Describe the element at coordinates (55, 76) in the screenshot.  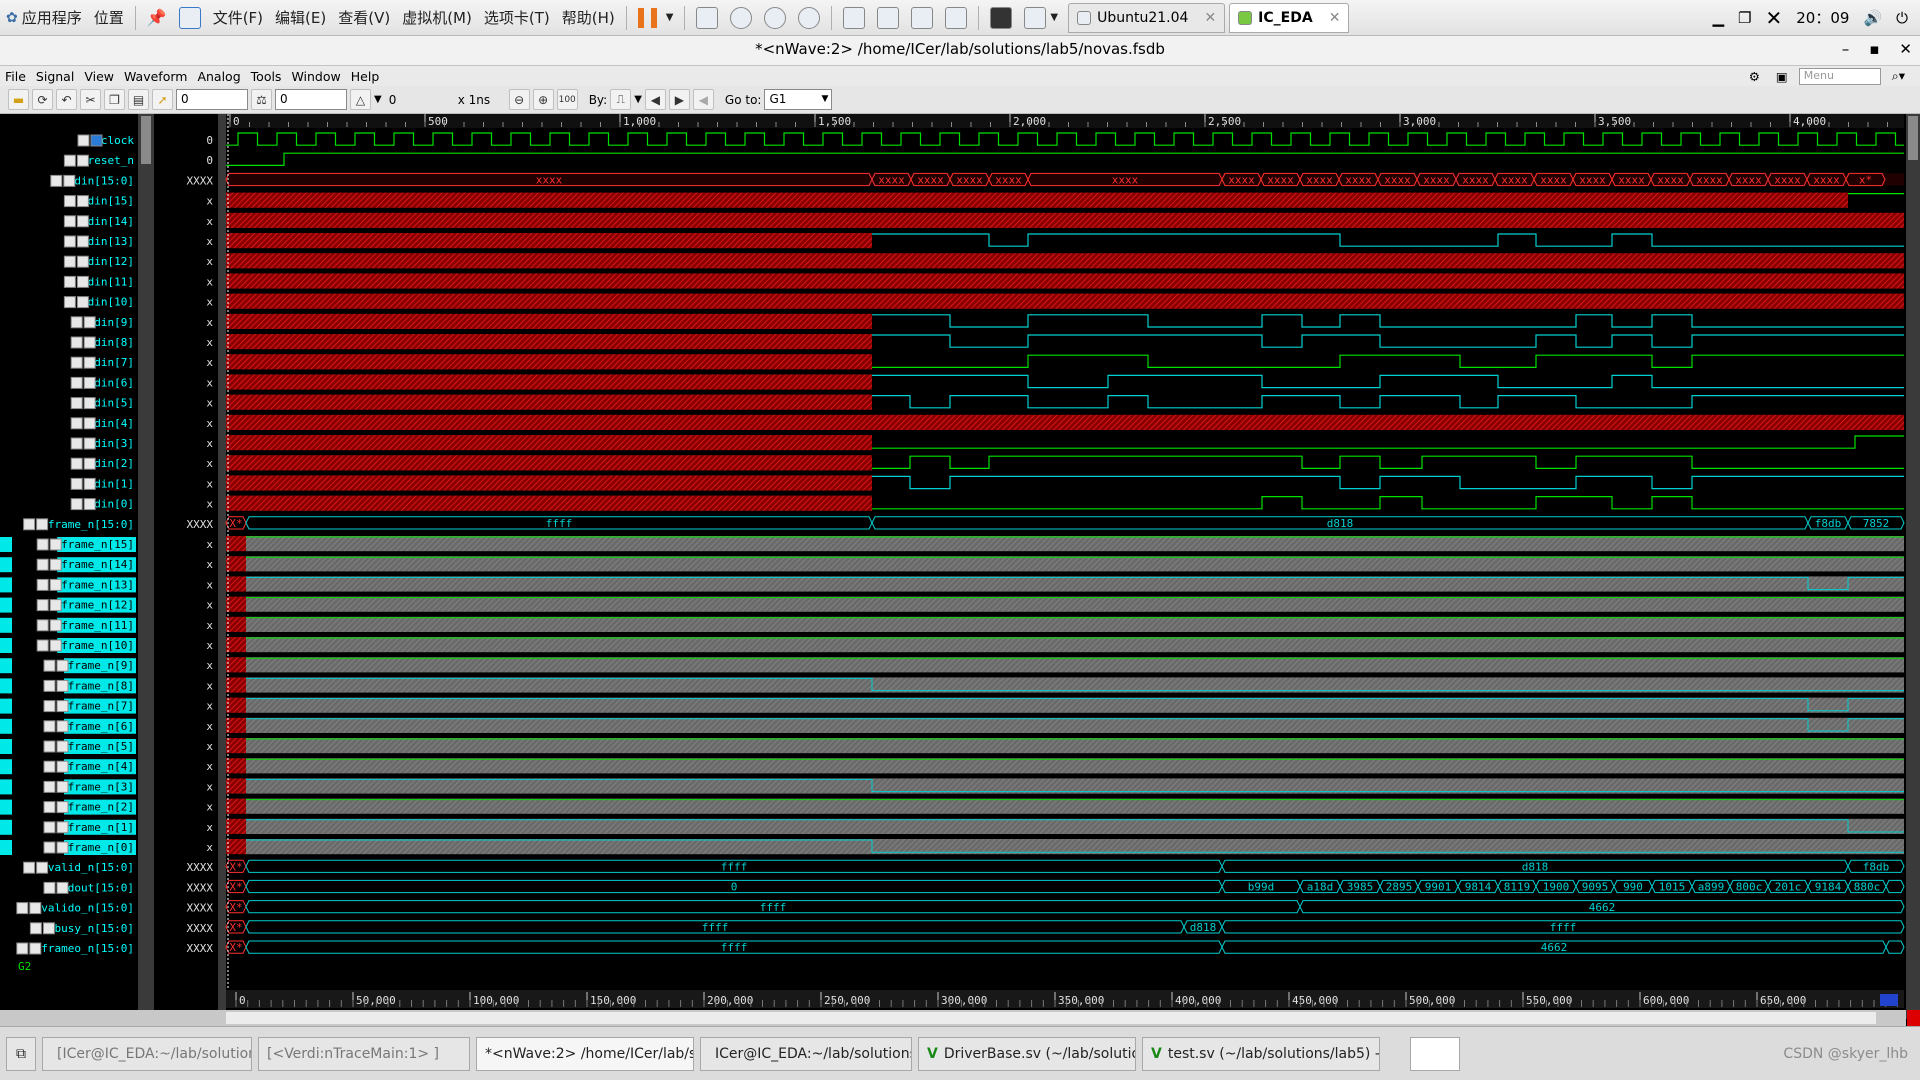
I see `menu-signal: Signal` at that location.